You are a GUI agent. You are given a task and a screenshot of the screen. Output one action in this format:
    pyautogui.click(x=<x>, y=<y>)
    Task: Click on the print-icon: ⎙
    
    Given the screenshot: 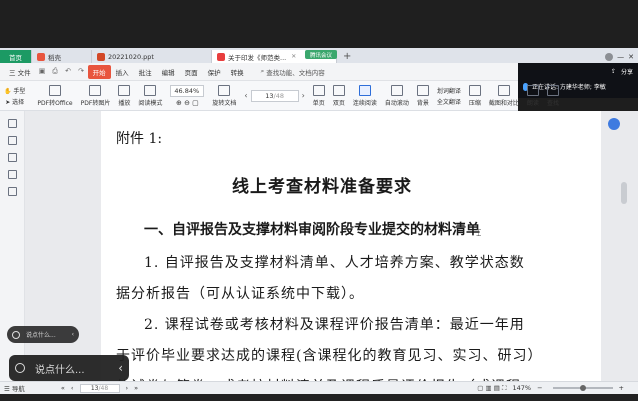 What is the action you would take?
    pyautogui.click(x=55, y=71)
    